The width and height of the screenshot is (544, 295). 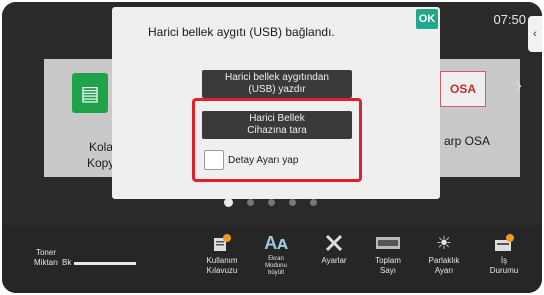 I want to click on settings-label: Ayarlar, so click(x=334, y=260).